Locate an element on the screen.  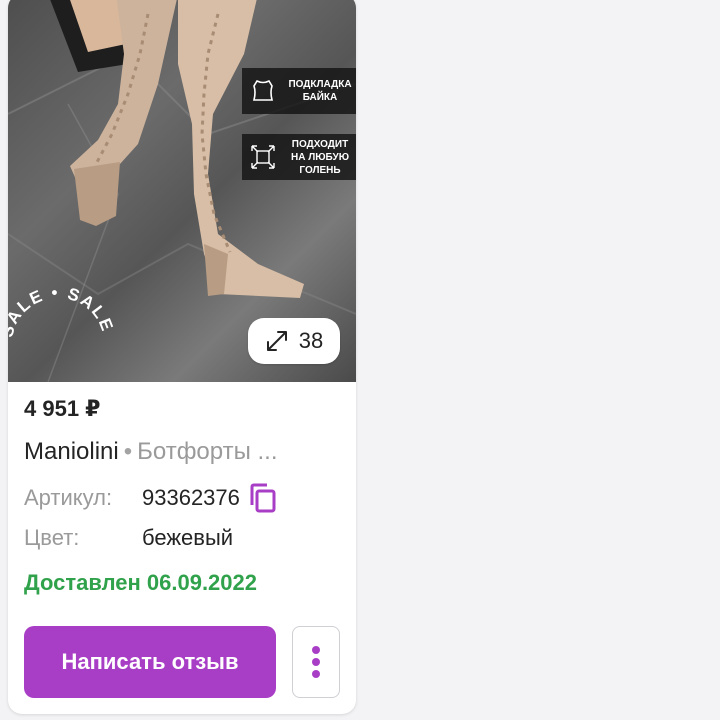
delivery-status: Доставлен 06.09.2022 is located at coordinates (140, 582).